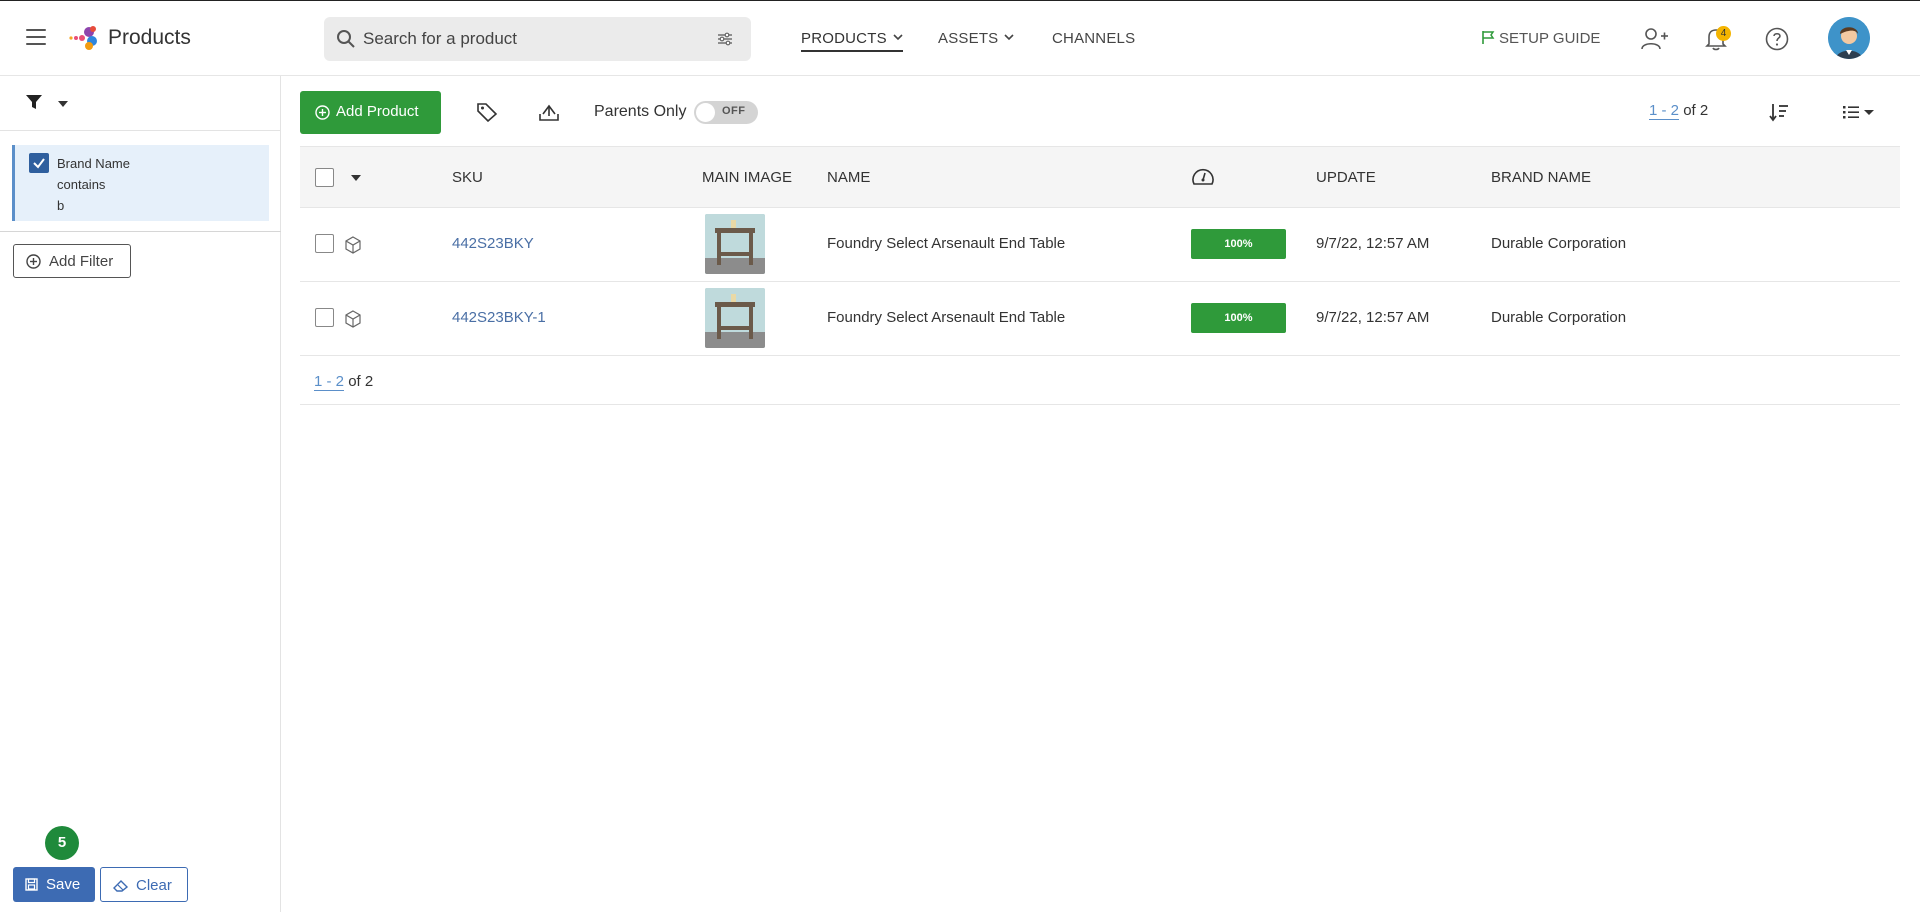  What do you see at coordinates (528, 39) in the screenshot?
I see `search-input` at bounding box center [528, 39].